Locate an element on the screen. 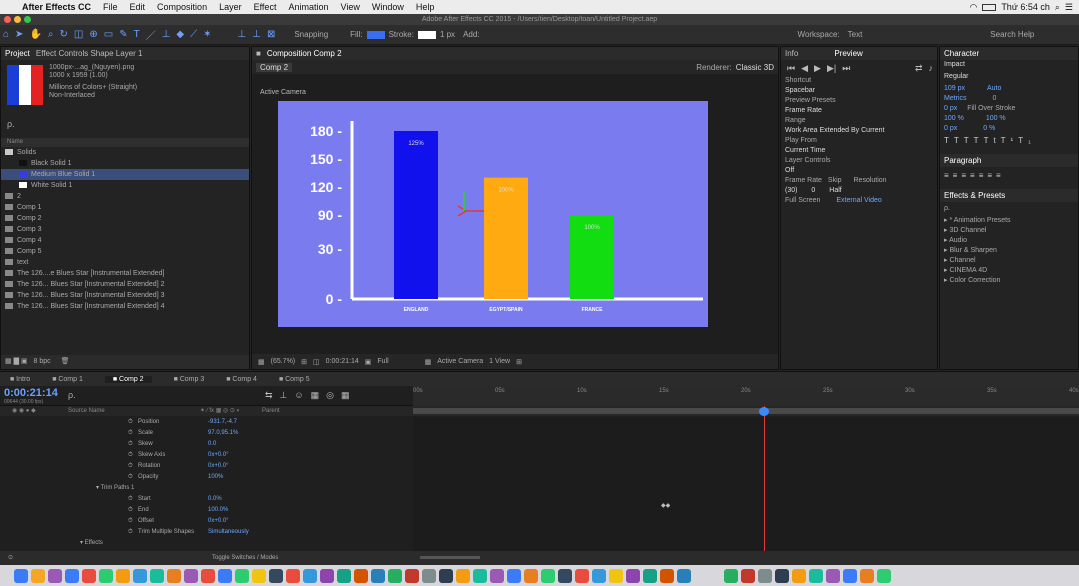 The image size is (1079, 586). stroke-swatch is located at coordinates (426, 34).